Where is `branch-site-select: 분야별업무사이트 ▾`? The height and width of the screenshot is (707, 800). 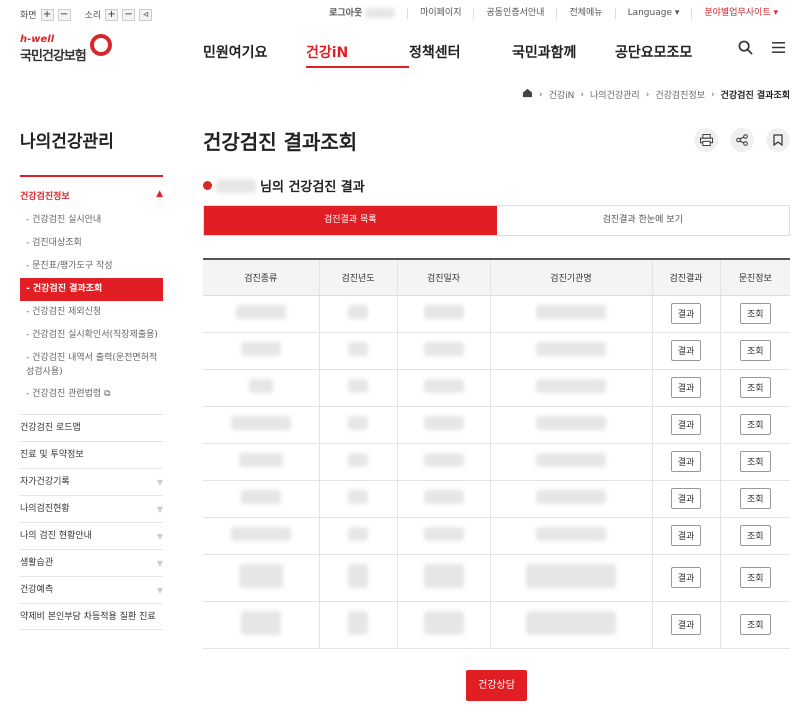
branch-site-select: 분야별업무사이트 ▾ is located at coordinates (740, 14).